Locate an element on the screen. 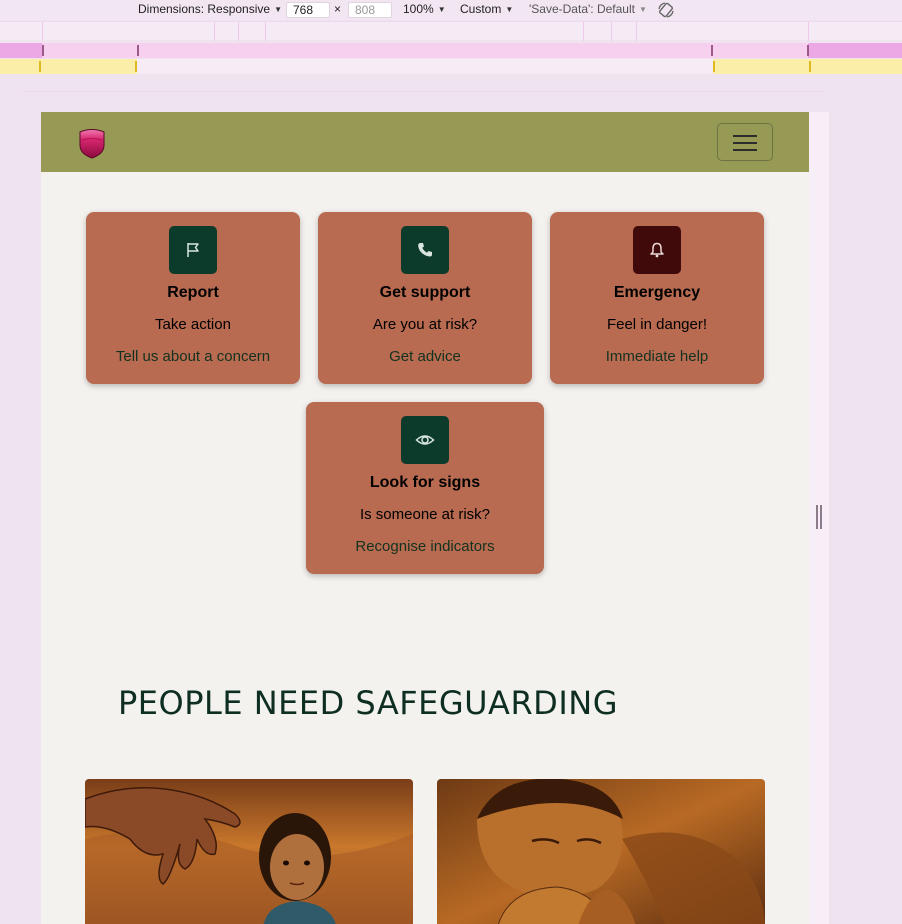 Image resolution: width=902 pixels, height=924 pixels. shield-logo-icon is located at coordinates (92, 143).